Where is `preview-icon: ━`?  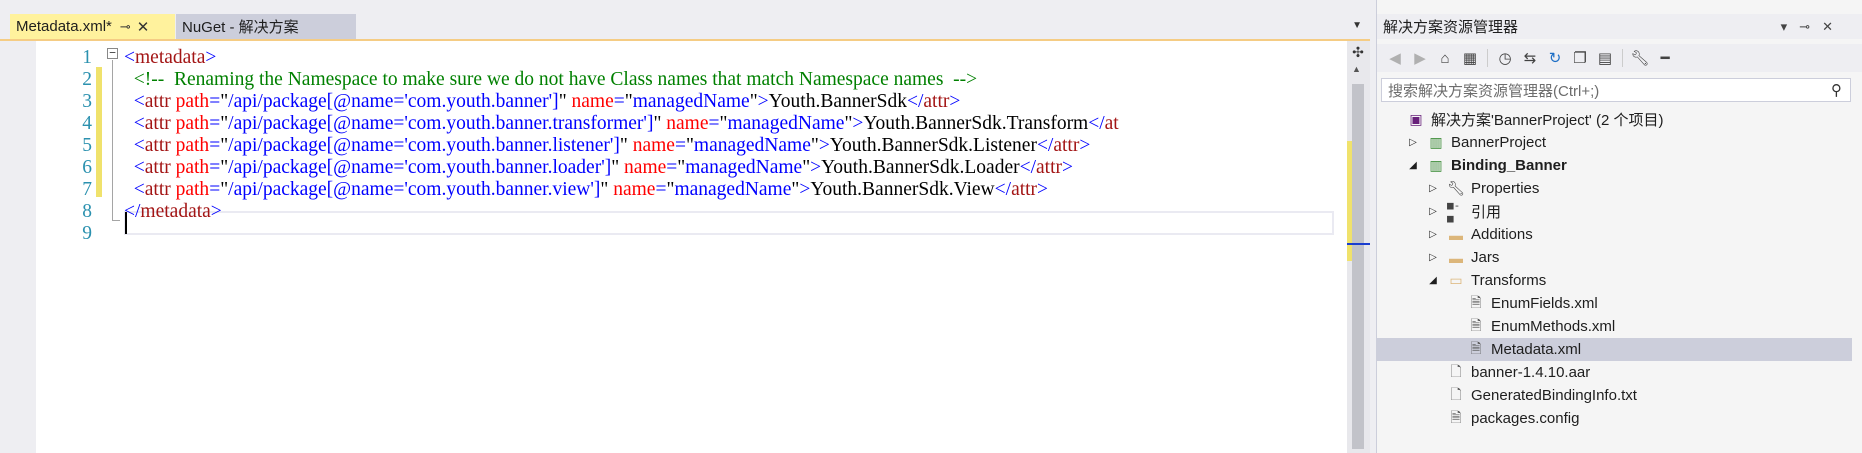 preview-icon: ━ is located at coordinates (1665, 58).